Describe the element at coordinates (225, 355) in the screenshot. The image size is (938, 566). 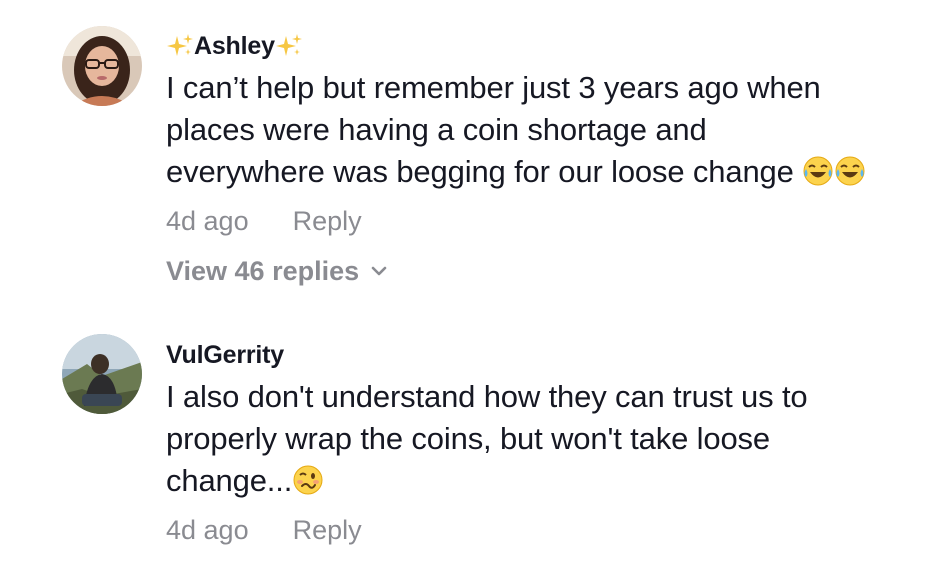
I see `username-text: VulGerrity` at that location.